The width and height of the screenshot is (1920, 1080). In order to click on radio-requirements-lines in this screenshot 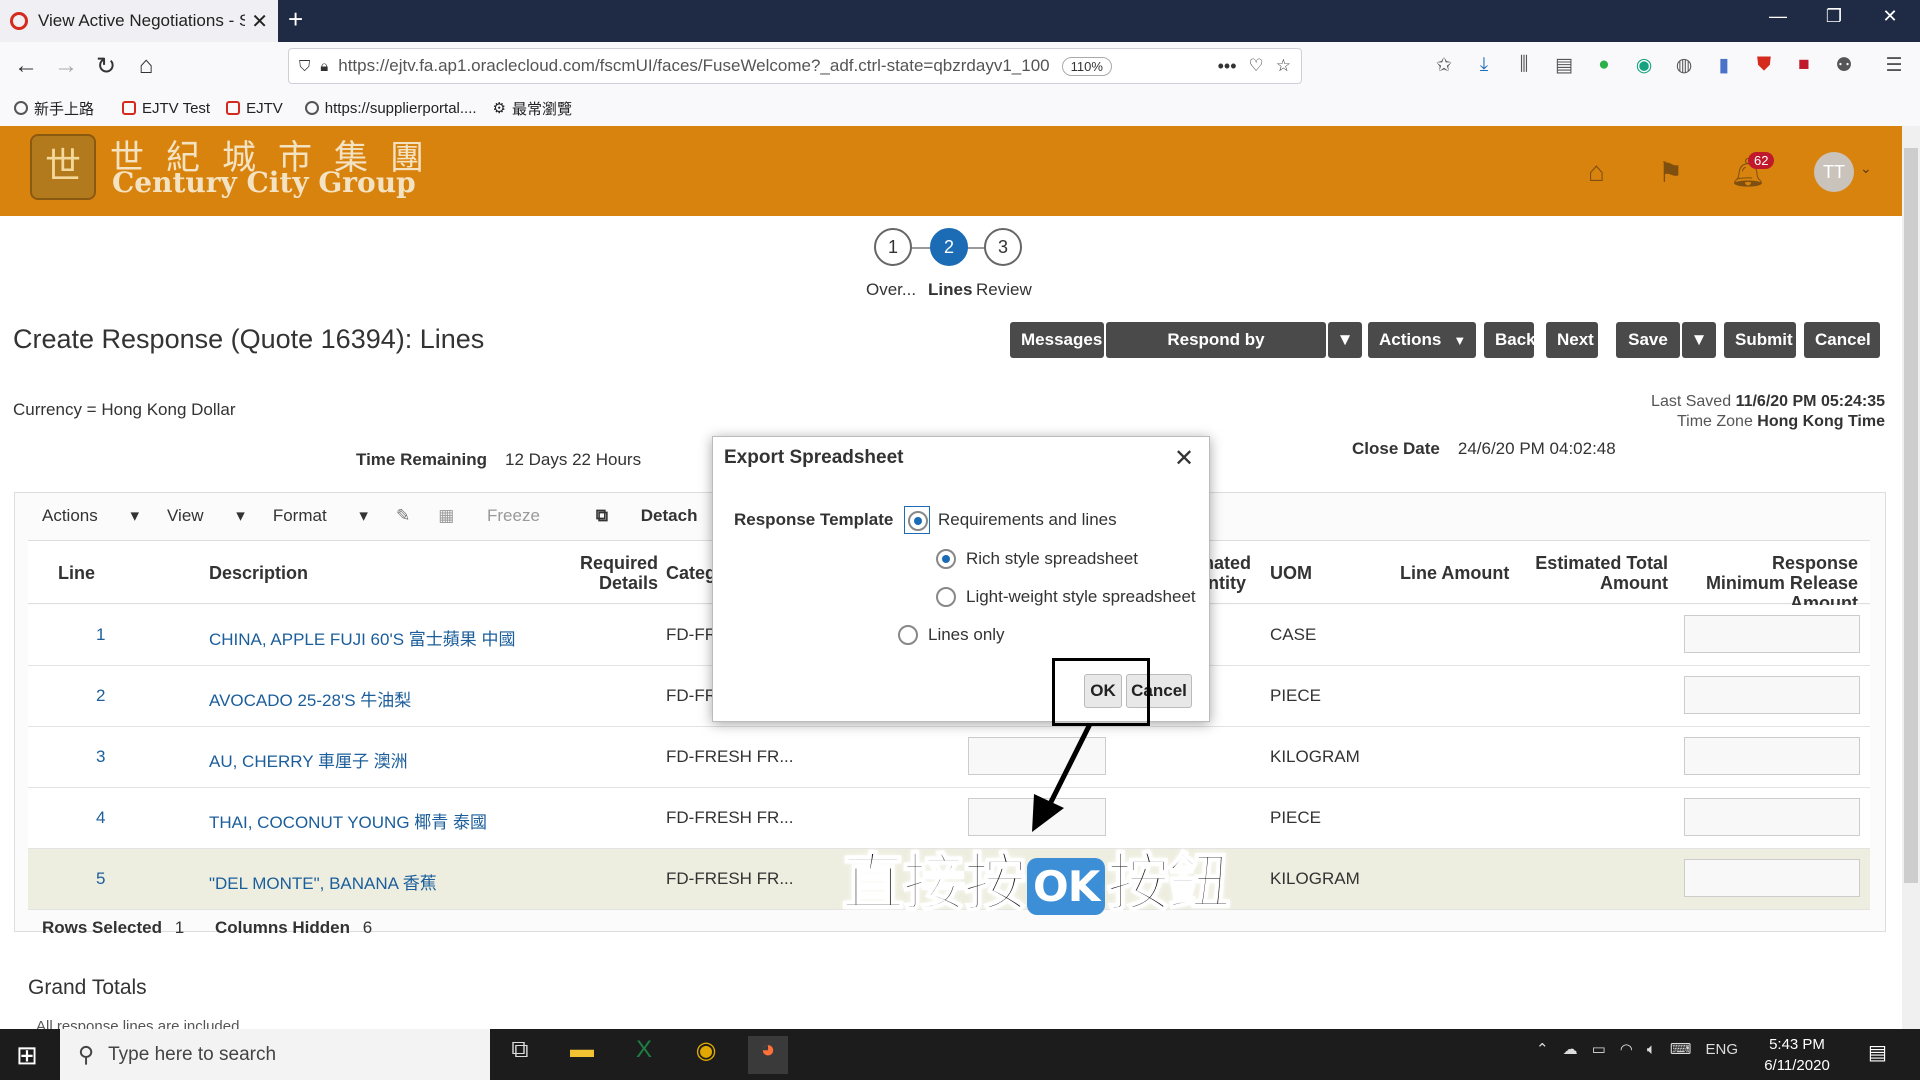, I will do `click(918, 521)`.